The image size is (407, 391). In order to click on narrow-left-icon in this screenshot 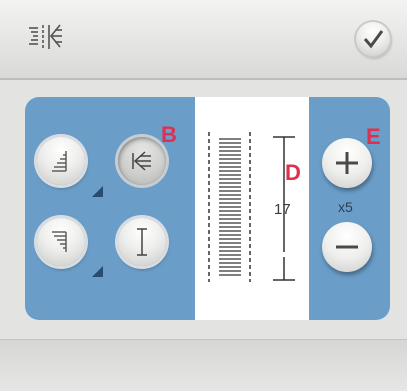, I will do `click(59, 161)`.